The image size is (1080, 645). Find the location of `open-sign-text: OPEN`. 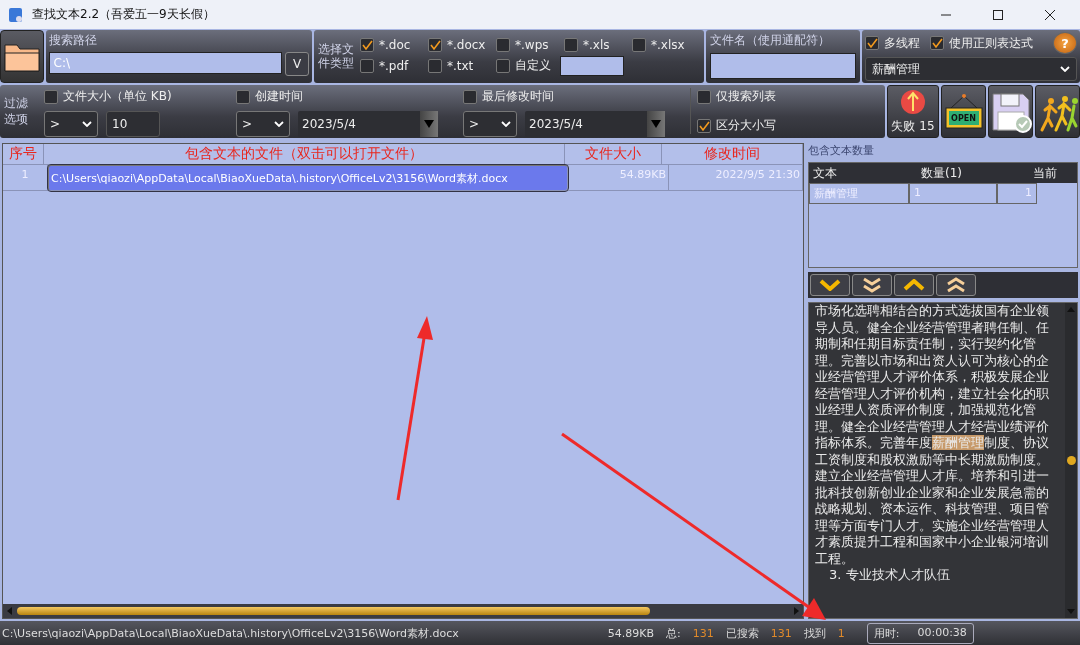

open-sign-text: OPEN is located at coordinates (963, 118).